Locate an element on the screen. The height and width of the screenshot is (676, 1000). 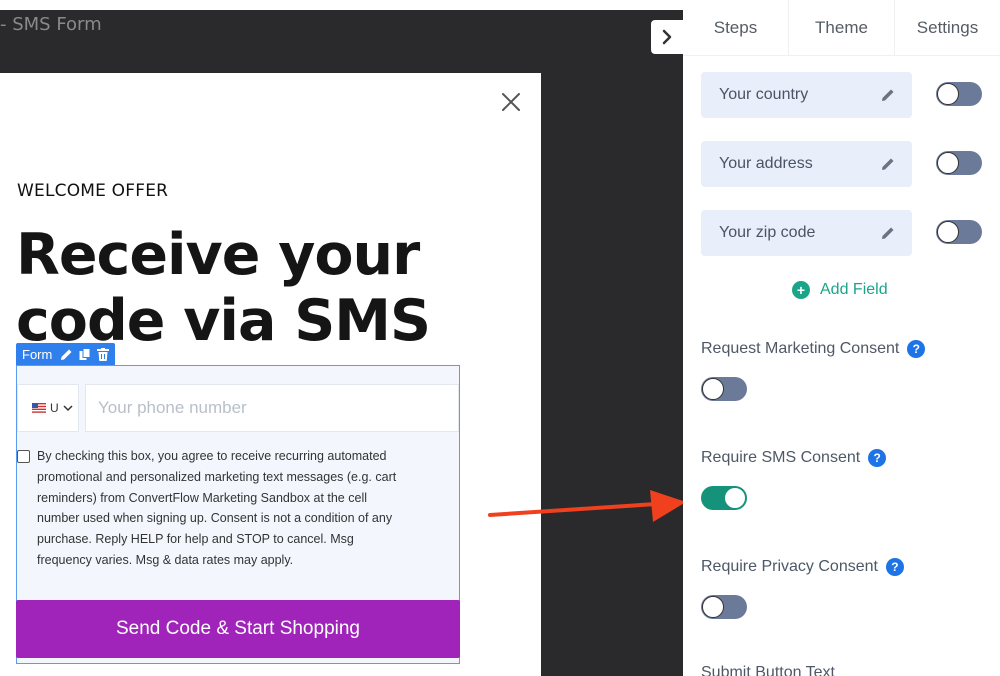
panel-tabs: Steps Theme Settings is located at coordinates (841, 28).